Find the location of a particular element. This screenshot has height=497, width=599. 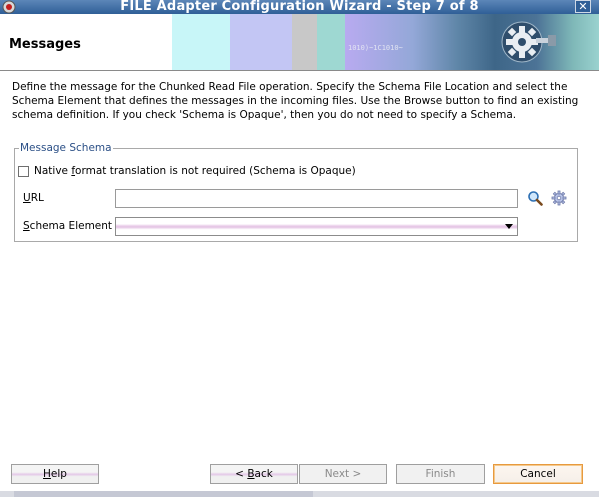

bottom-strip is located at coordinates (299, 494).